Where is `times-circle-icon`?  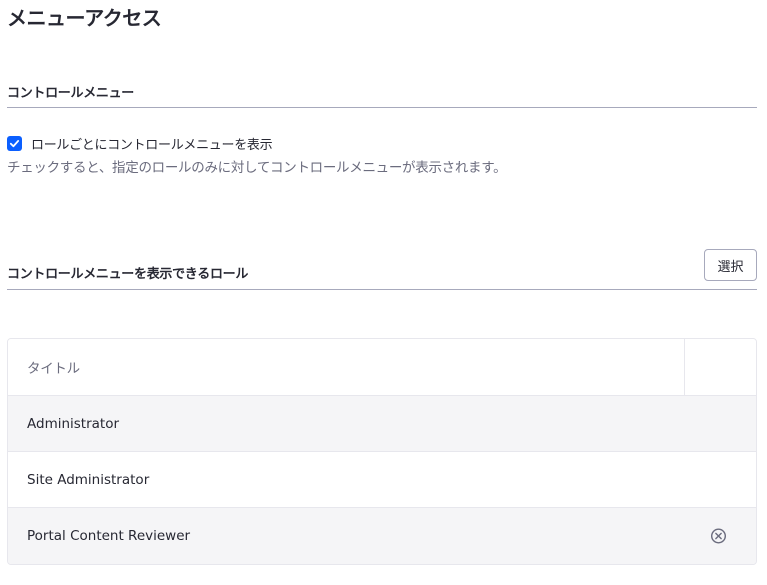
times-circle-icon is located at coordinates (718, 536).